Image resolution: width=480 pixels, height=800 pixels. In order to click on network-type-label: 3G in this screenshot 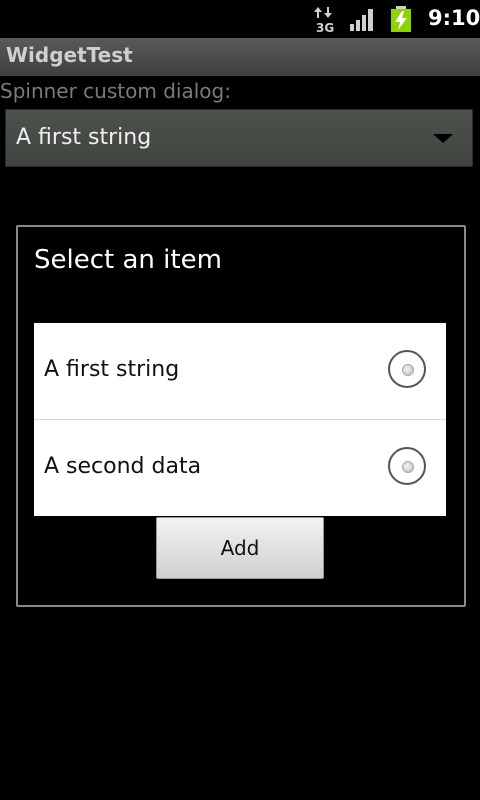, I will do `click(325, 27)`.